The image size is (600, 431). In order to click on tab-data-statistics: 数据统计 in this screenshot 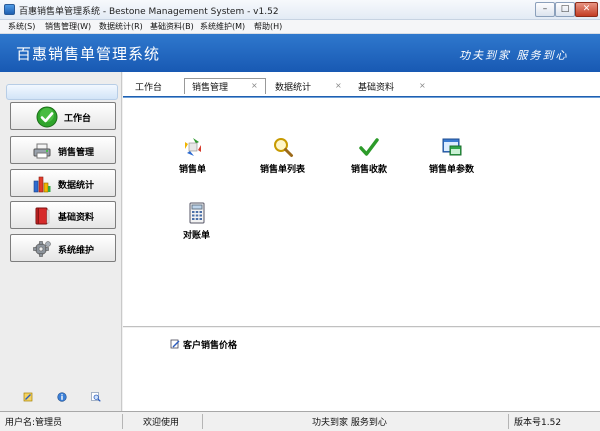, I will do `click(293, 86)`.